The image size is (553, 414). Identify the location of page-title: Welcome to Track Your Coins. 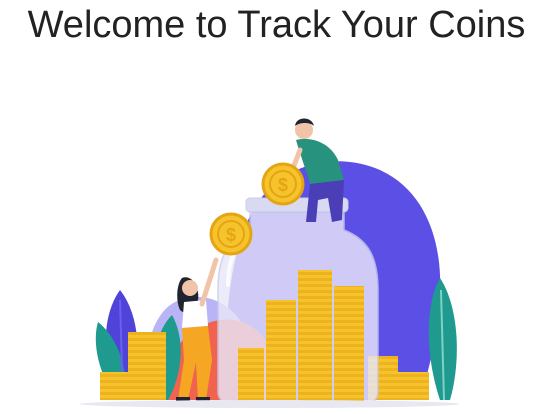
(276, 25).